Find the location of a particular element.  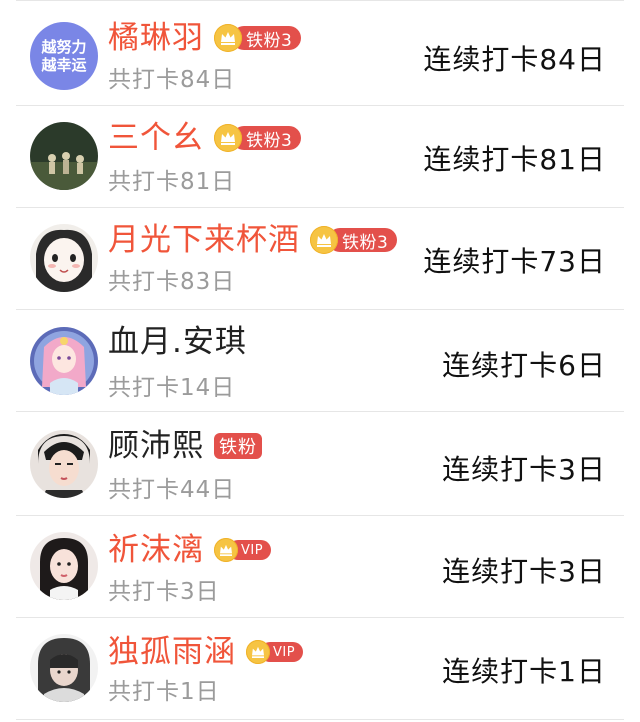

name-line: 独孤雨涵 VIP is located at coordinates (206, 652).